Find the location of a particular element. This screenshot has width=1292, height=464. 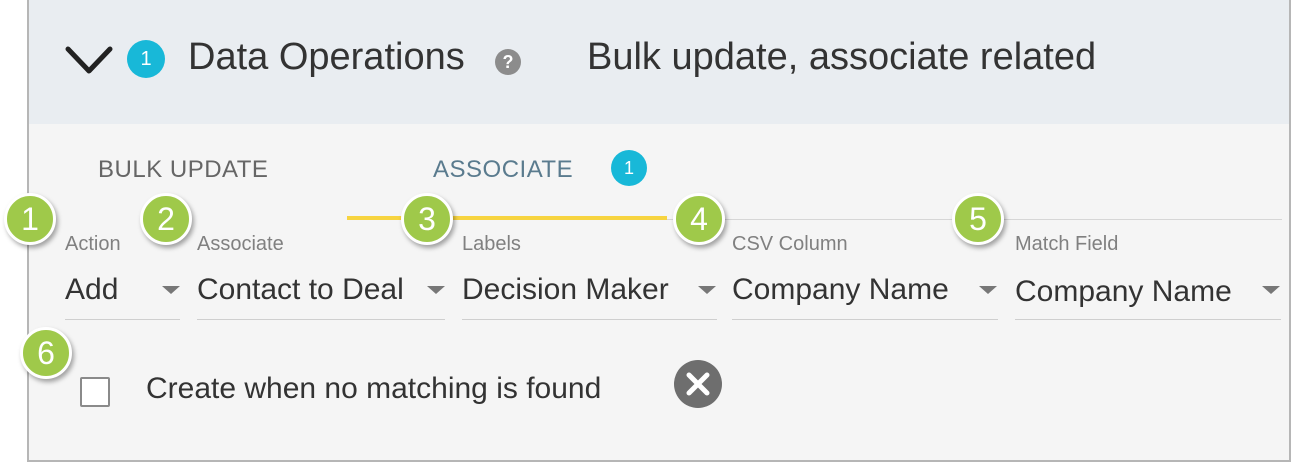

tab-bulk-update: BULK UPDATE is located at coordinates (183, 170).